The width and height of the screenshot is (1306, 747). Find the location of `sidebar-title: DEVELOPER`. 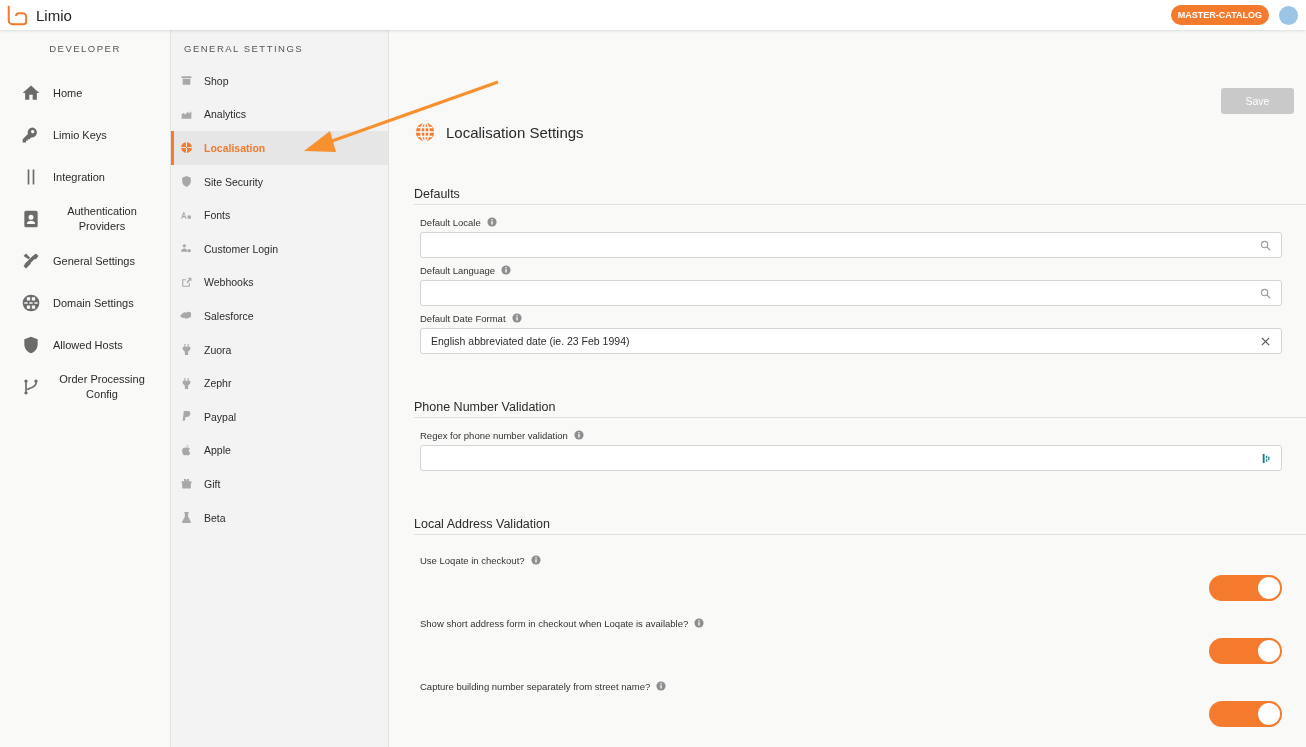

sidebar-title: DEVELOPER is located at coordinates (85, 49).